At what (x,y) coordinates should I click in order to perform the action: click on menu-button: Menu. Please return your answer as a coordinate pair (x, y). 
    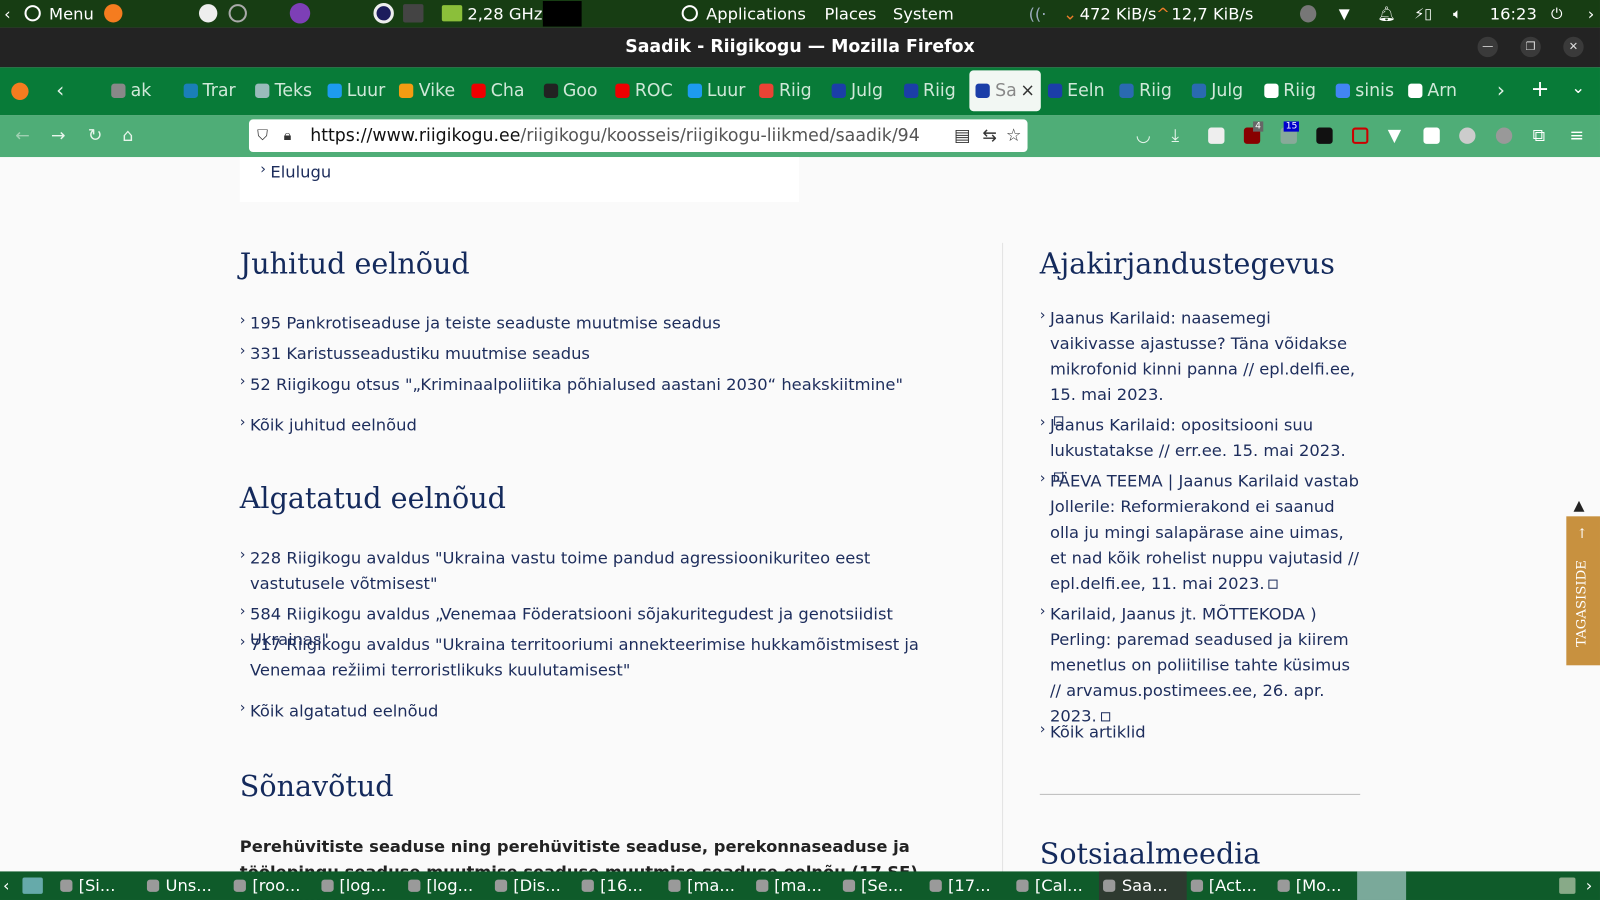
    Looking at the image, I should click on (71, 13).